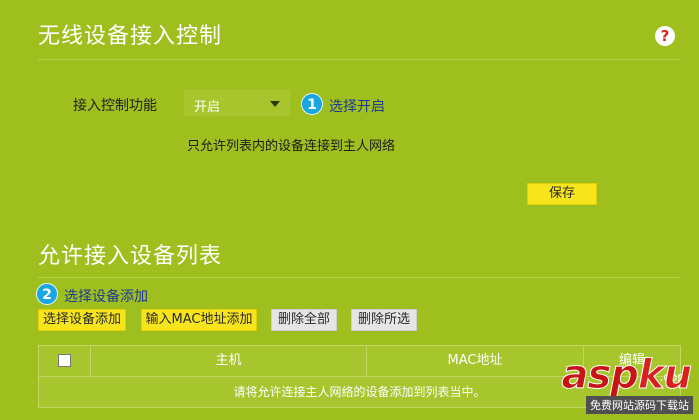  What do you see at coordinates (237, 103) in the screenshot?
I see `access-control-select: 开启` at bounding box center [237, 103].